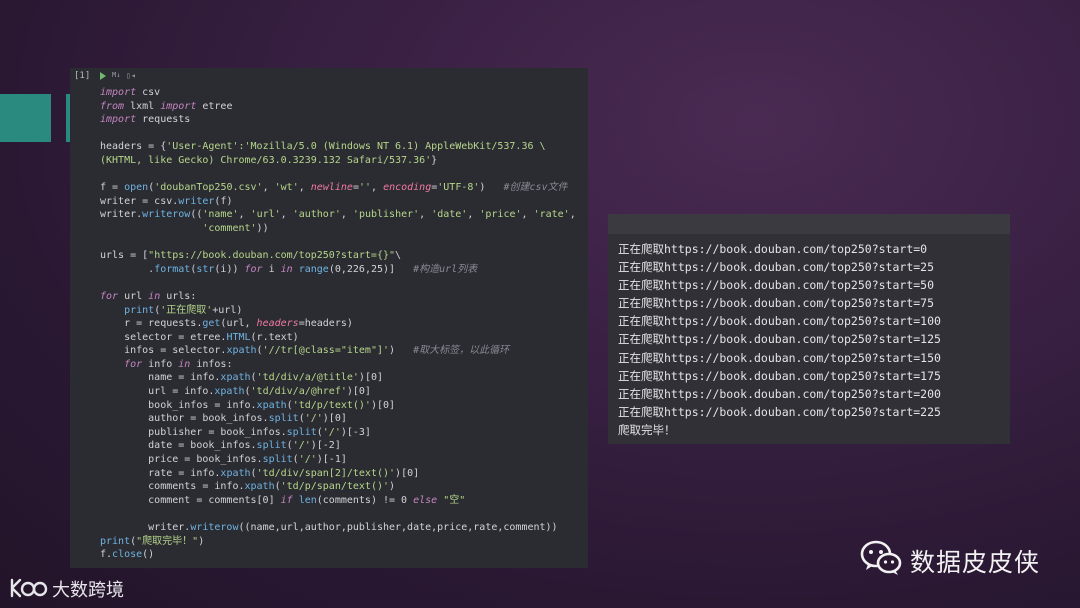 The width and height of the screenshot is (1080, 608). Describe the element at coordinates (211, 364) in the screenshot. I see `code-token: infos:` at that location.